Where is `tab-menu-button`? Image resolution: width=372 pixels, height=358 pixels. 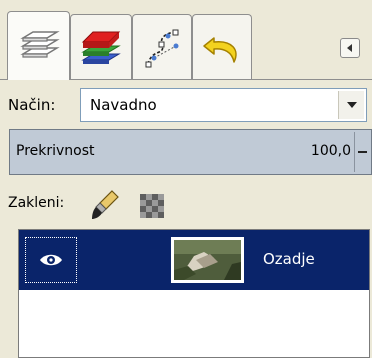 tab-menu-button is located at coordinates (350, 48).